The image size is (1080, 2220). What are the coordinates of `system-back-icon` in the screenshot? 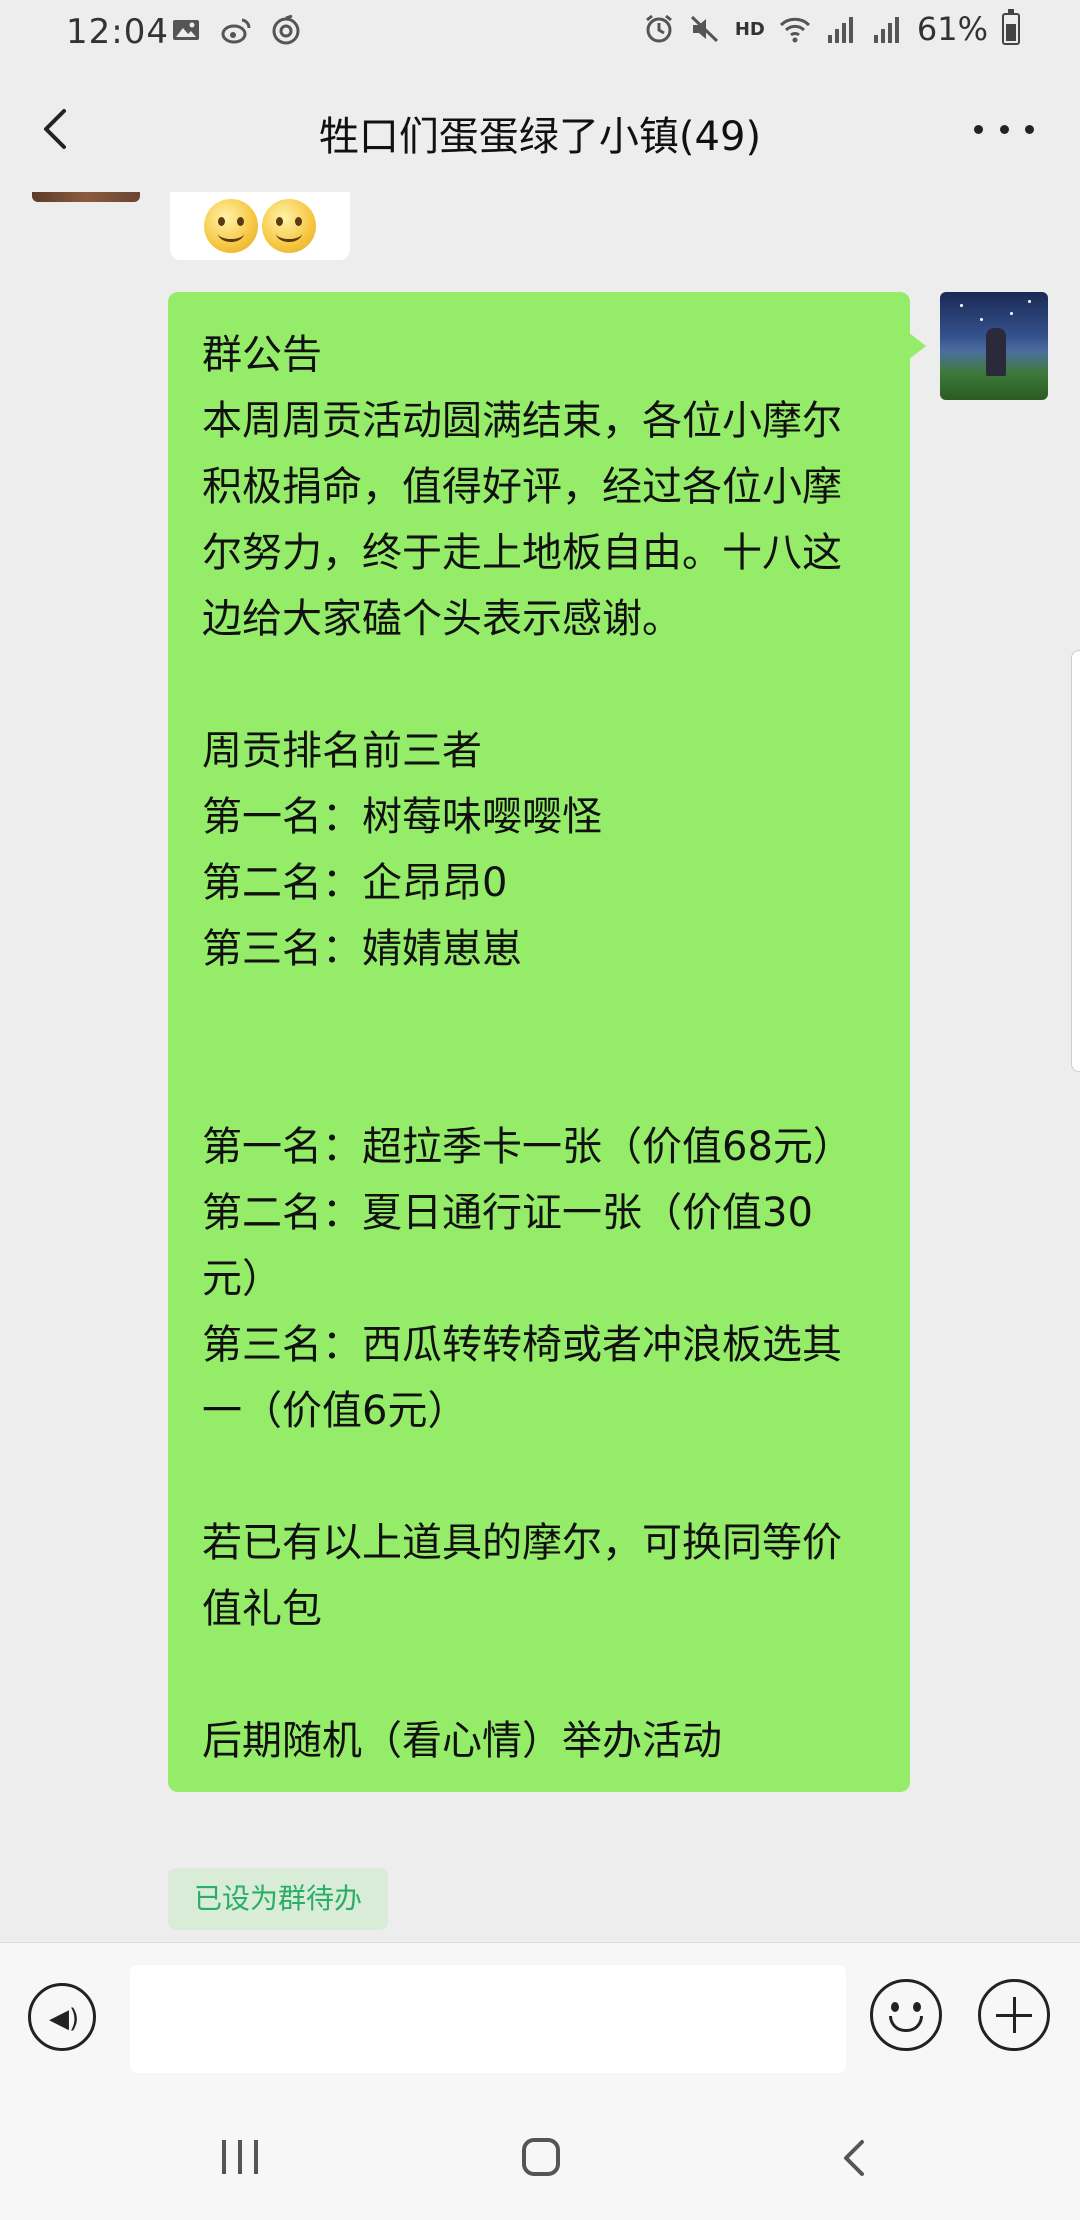 It's located at (856, 2158).